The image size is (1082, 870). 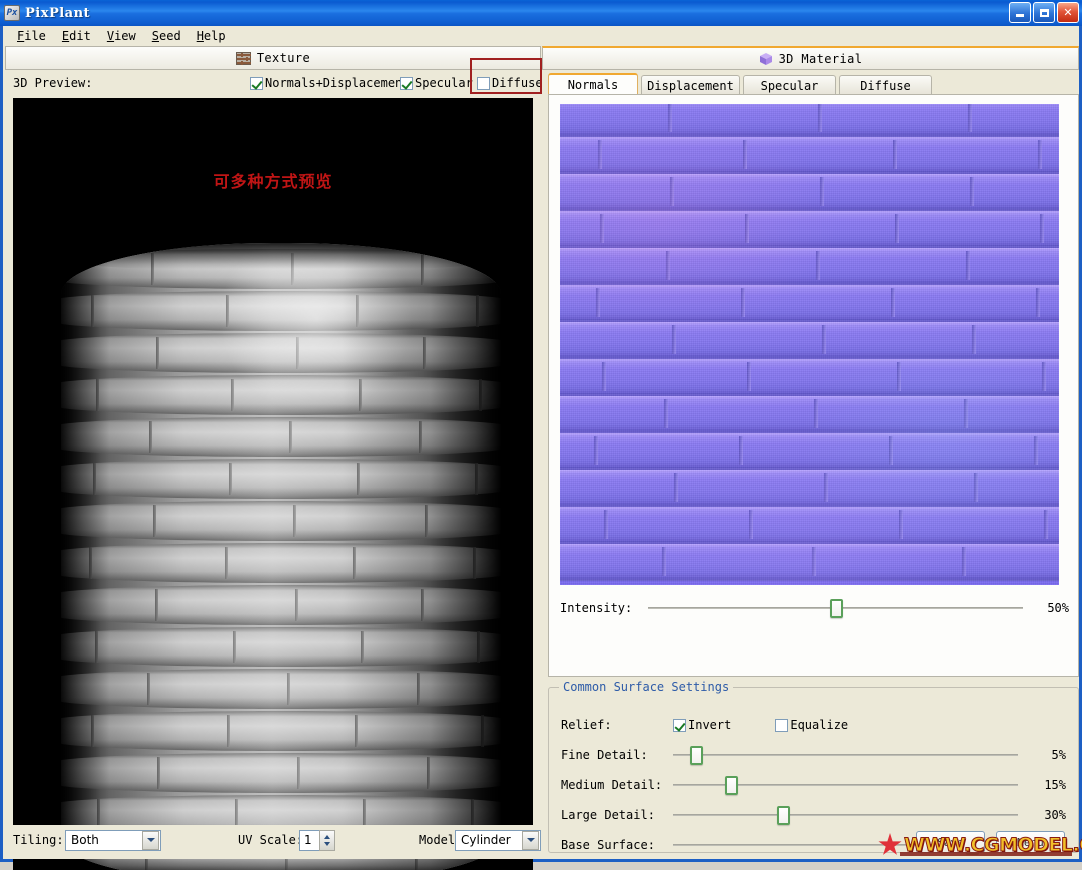 I want to click on uv-scale-stepper, so click(x=327, y=840).